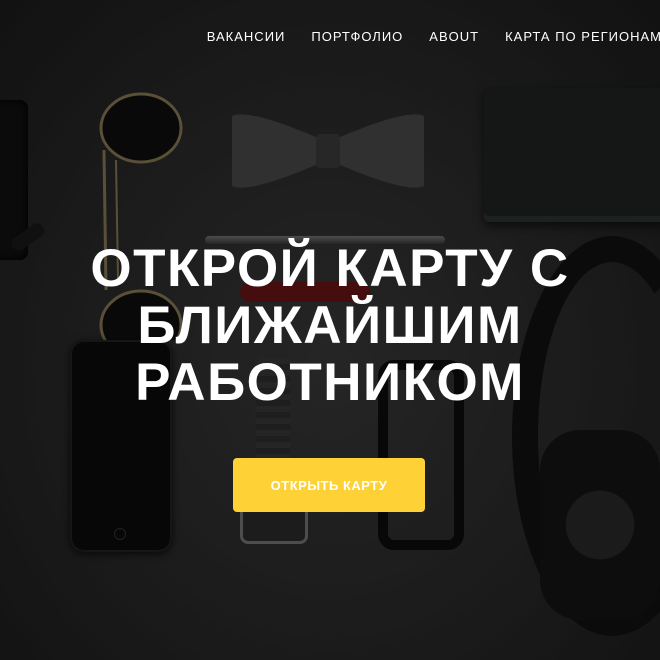 Image resolution: width=660 pixels, height=660 pixels. I want to click on nav-item-about: ABOUT, so click(454, 36).